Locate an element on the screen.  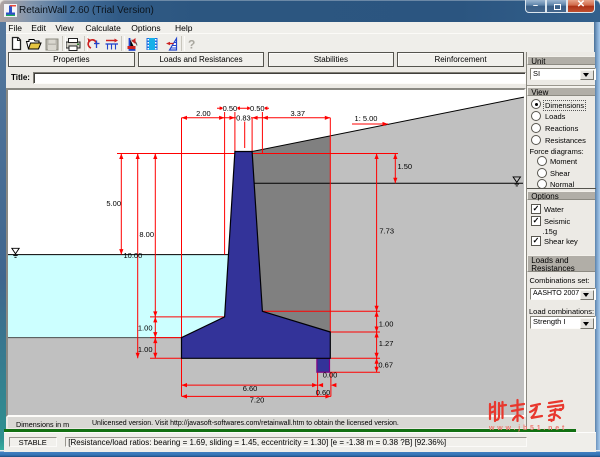
svg-text: 1.50 is located at coordinates (405, 166).